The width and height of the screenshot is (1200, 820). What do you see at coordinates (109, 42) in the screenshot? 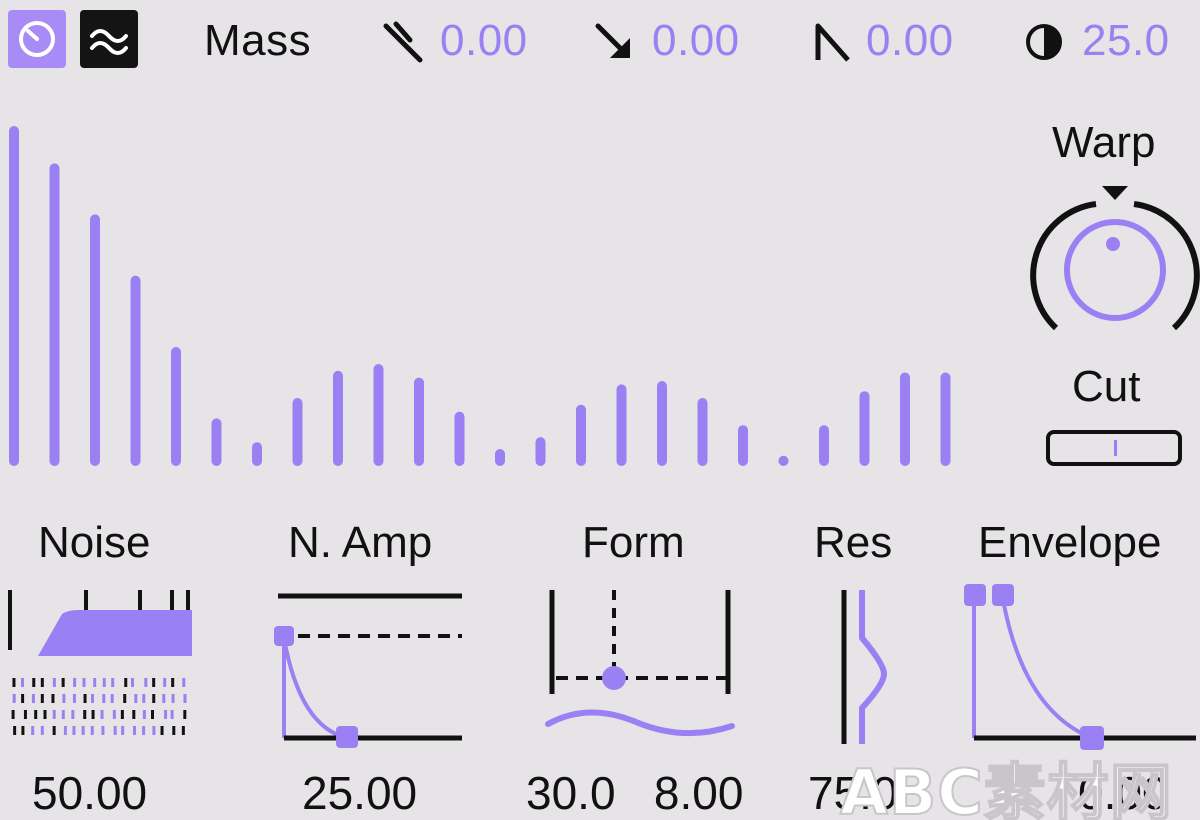
I see `wave-icon` at bounding box center [109, 42].